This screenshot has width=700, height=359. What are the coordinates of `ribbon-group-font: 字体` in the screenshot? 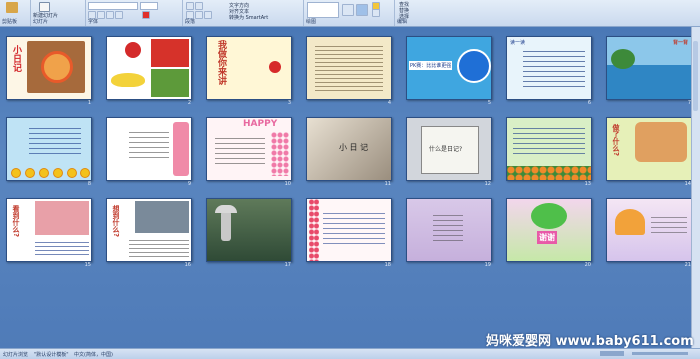 It's located at (134, 13).